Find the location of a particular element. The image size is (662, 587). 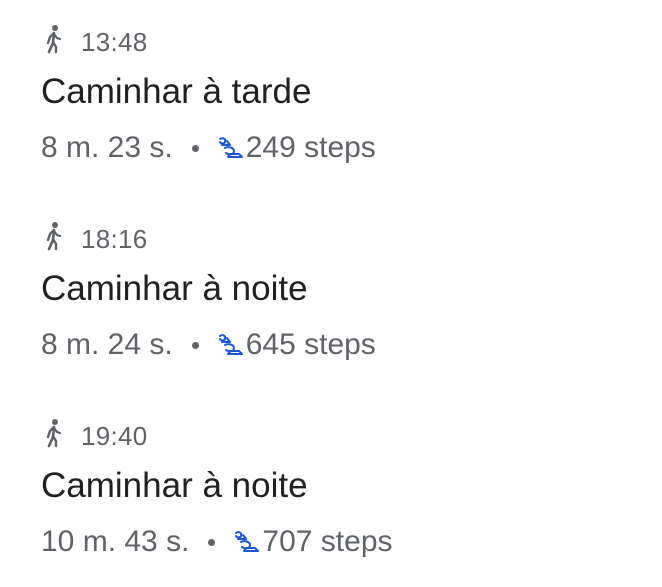

activity-steps: 645 steps is located at coordinates (310, 344).